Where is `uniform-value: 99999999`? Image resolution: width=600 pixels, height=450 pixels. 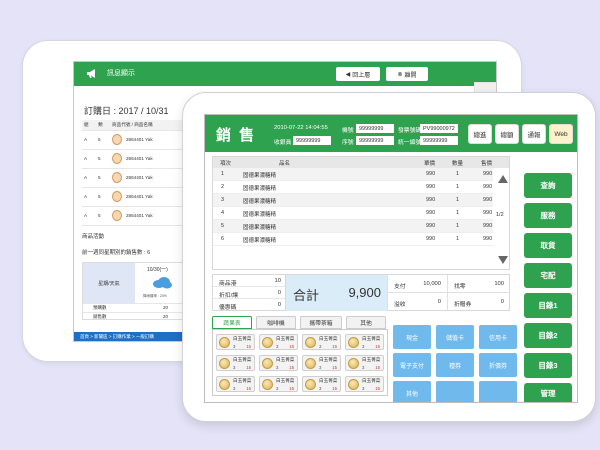
uniform-value: 99999999 is located at coordinates (439, 140).